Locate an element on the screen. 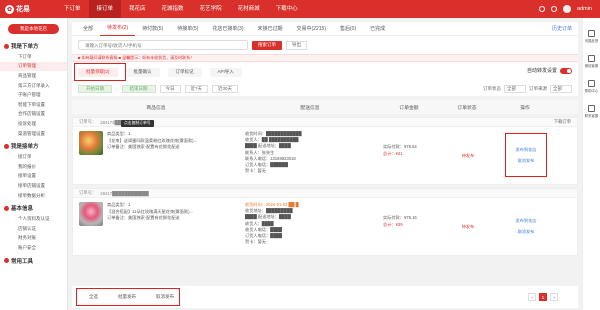  bell-icon is located at coordinates (554, 9).